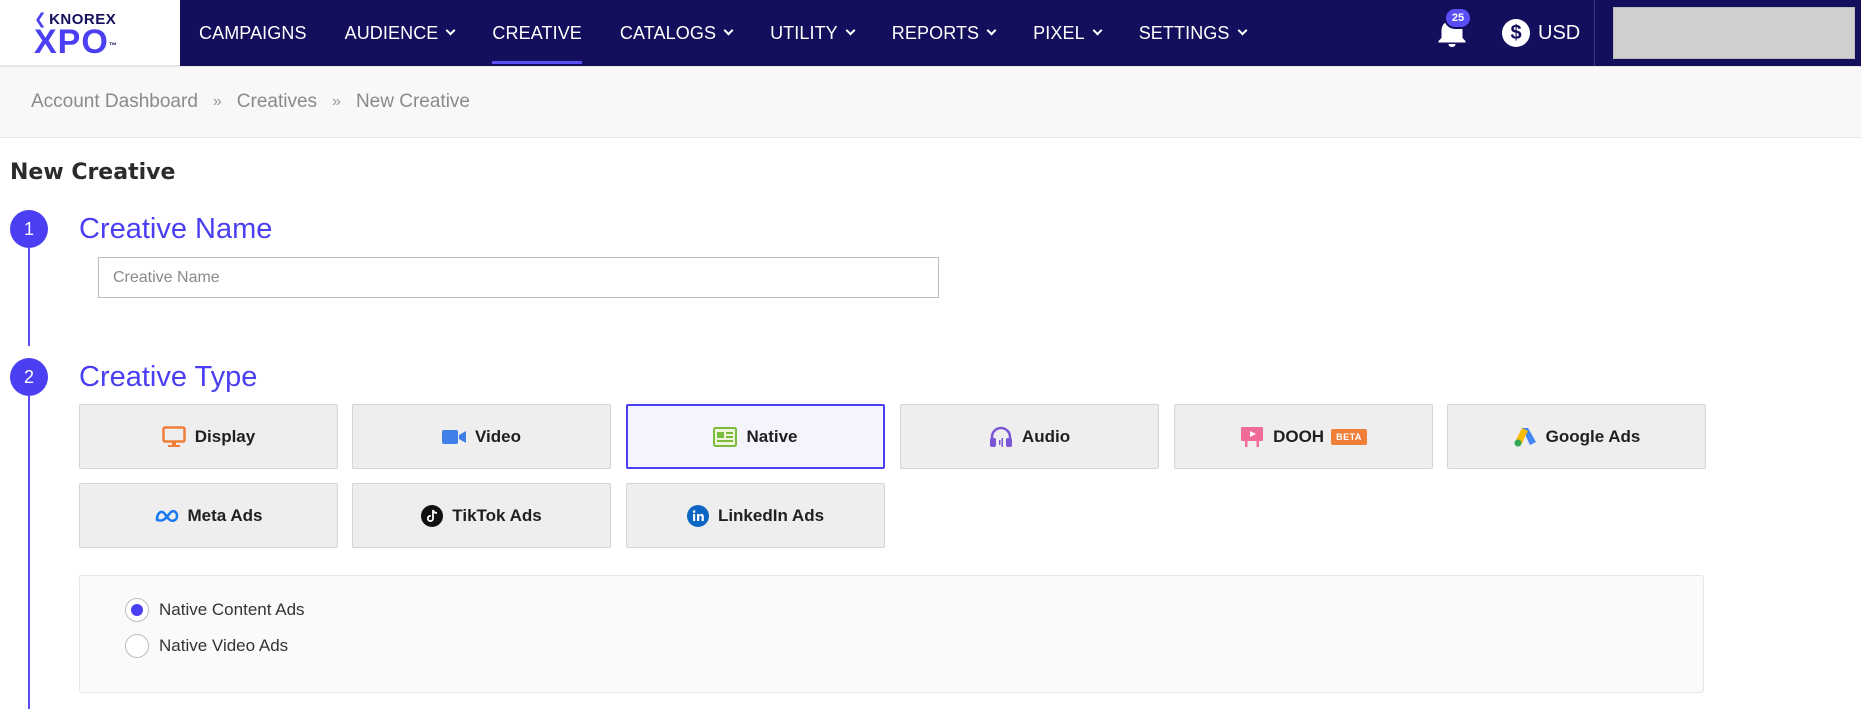 The height and width of the screenshot is (709, 1861). I want to click on creative-type-native-button: Native, so click(755, 436).